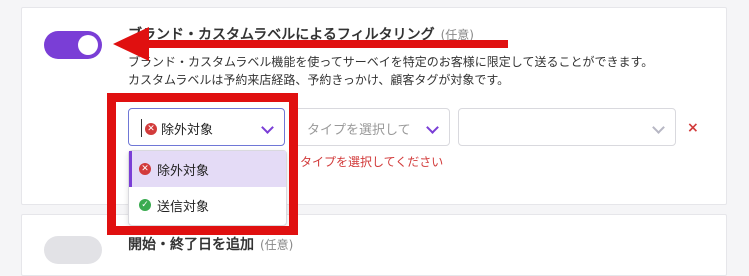  What do you see at coordinates (319, 80) in the screenshot?
I see `section-desc-line2: カスタムラベルは予約来店経路、予約きっかけ、顧客タグが対象です。` at bounding box center [319, 80].